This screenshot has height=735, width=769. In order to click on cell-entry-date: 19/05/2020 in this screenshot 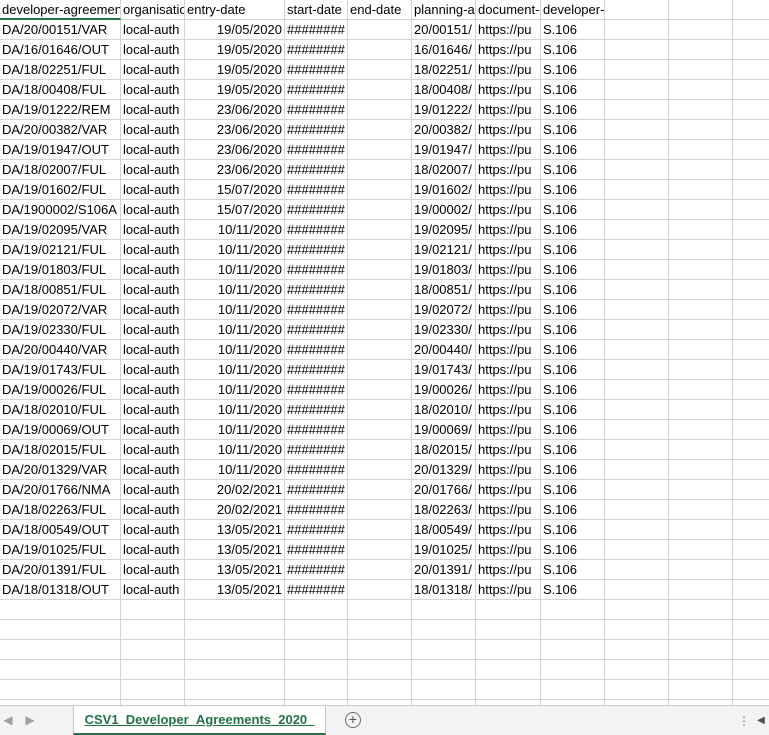, I will do `click(235, 70)`.